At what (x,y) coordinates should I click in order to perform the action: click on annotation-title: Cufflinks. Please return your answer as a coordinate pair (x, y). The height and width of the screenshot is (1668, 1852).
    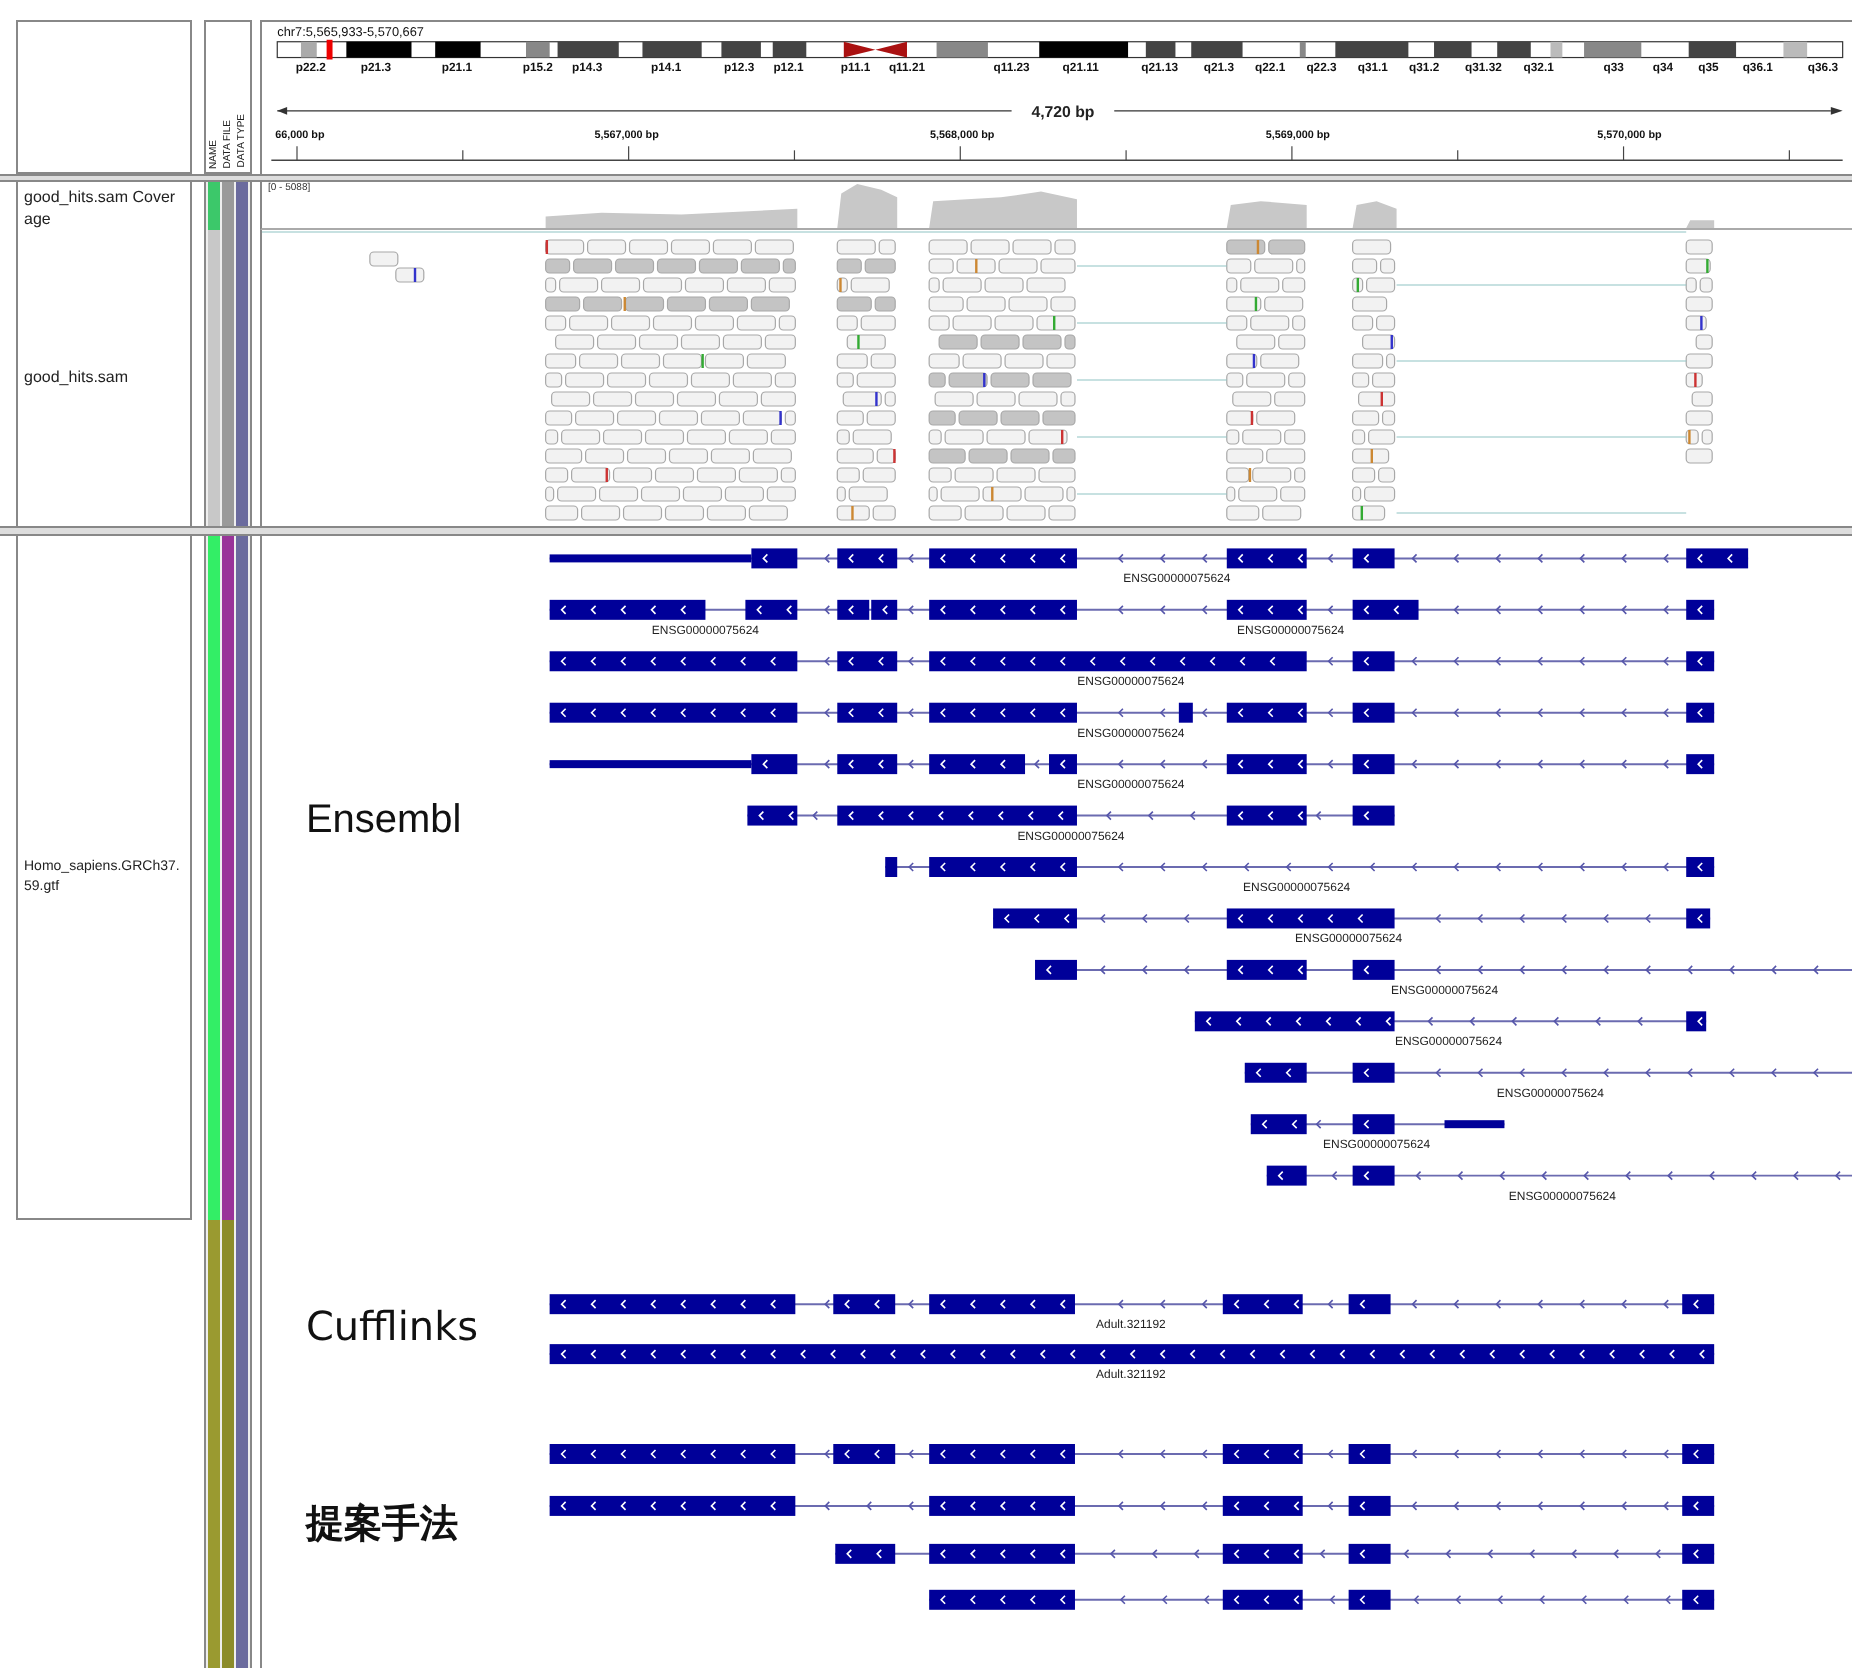
    Looking at the image, I should click on (392, 1326).